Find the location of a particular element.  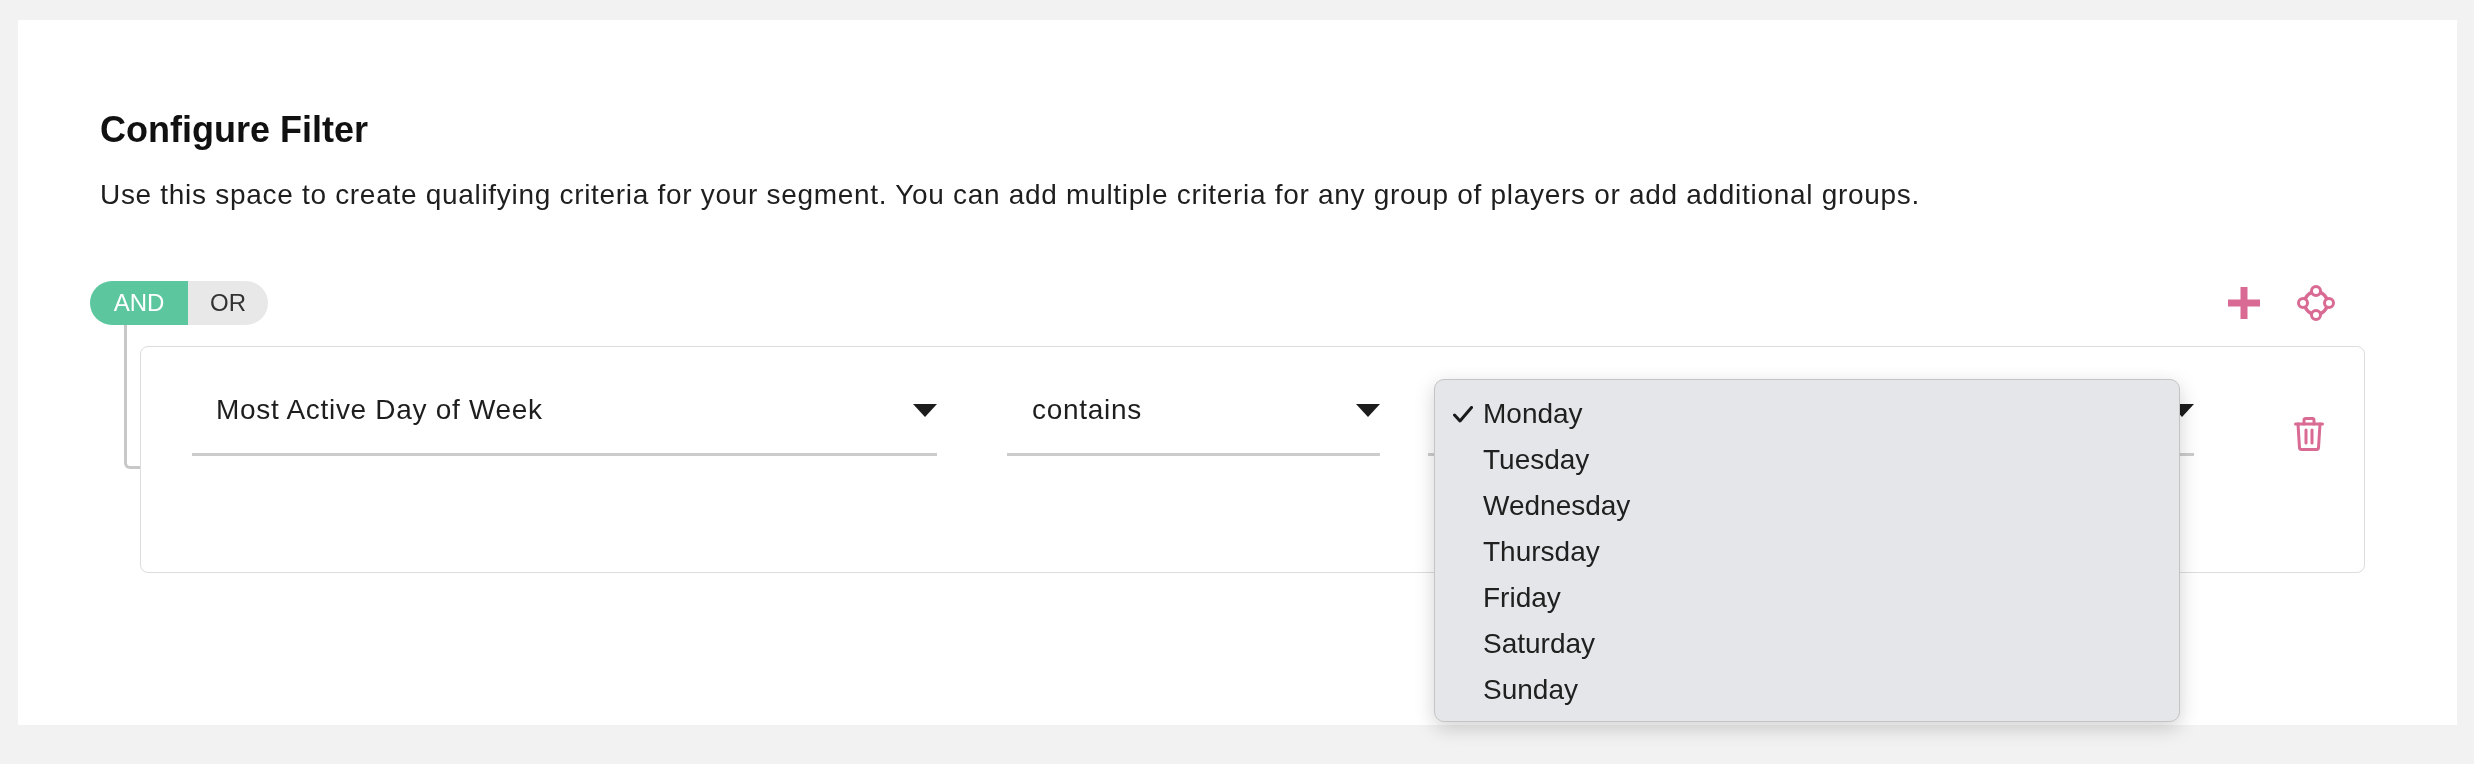

checkmark-icon is located at coordinates (1463, 414).